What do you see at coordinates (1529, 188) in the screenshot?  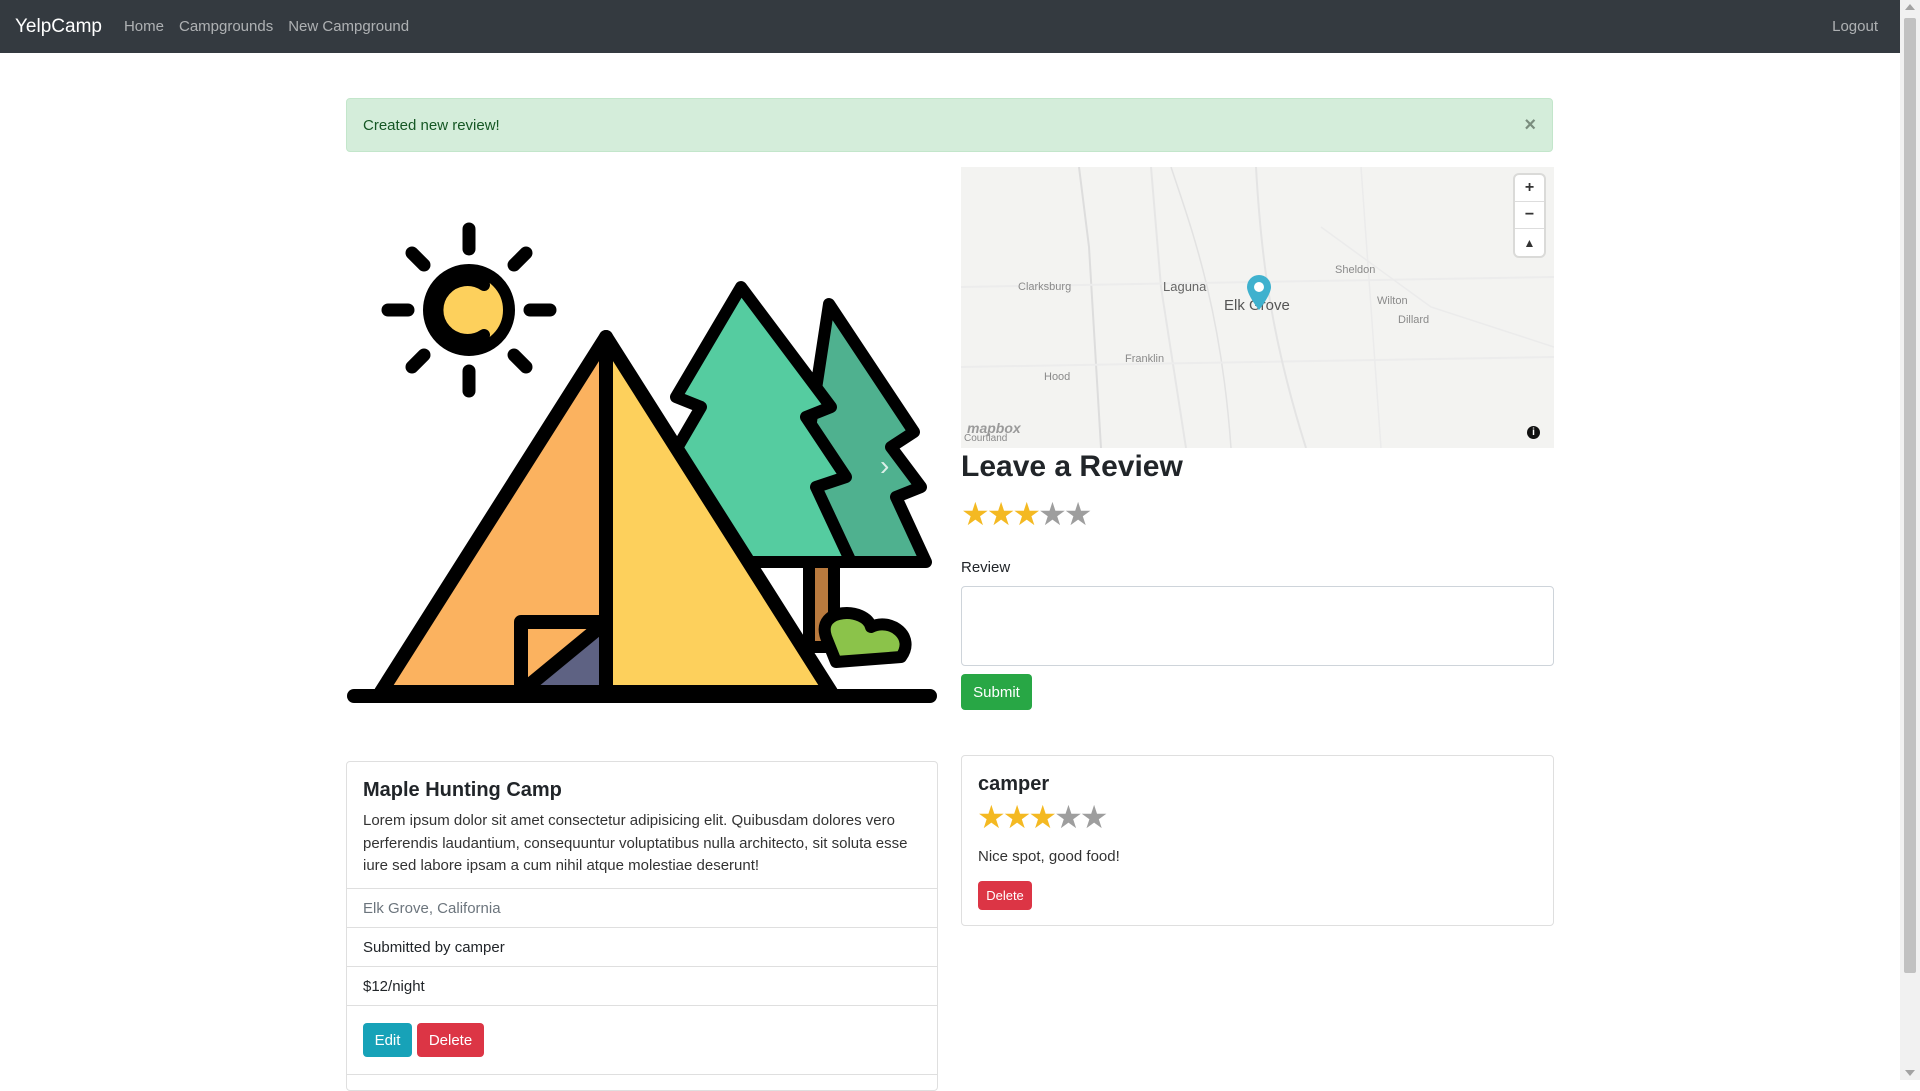 I see `zoom-in-icon: +` at bounding box center [1529, 188].